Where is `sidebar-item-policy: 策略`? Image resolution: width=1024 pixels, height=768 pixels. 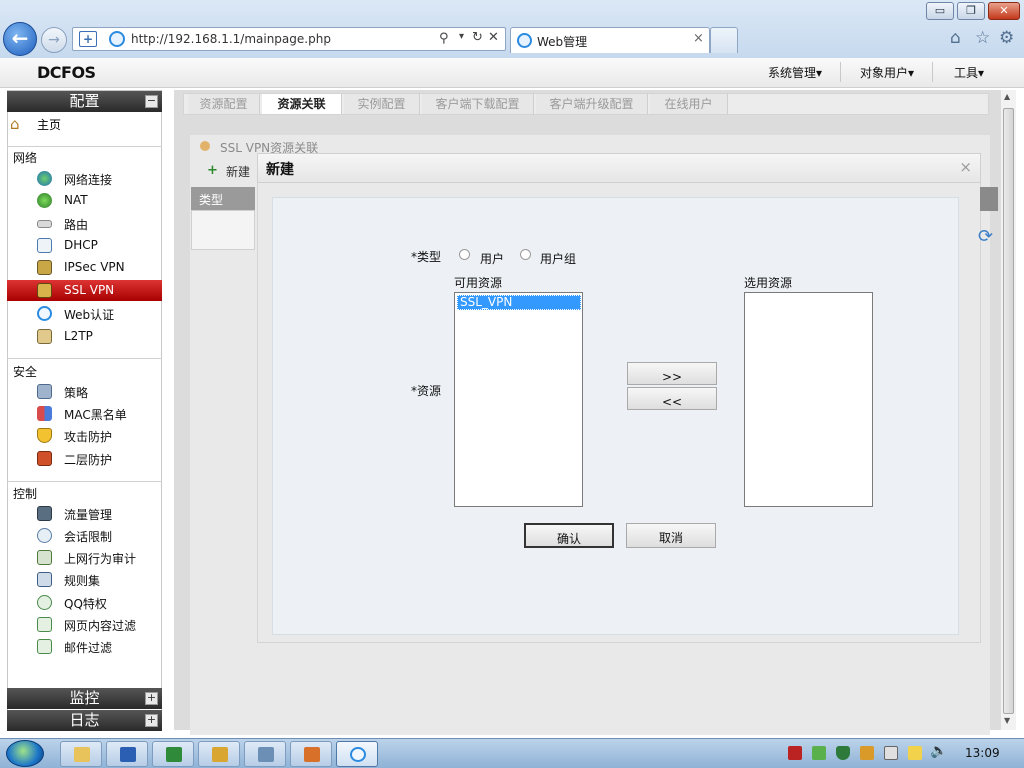
sidebar-item-policy: 策略 is located at coordinates (84, 391).